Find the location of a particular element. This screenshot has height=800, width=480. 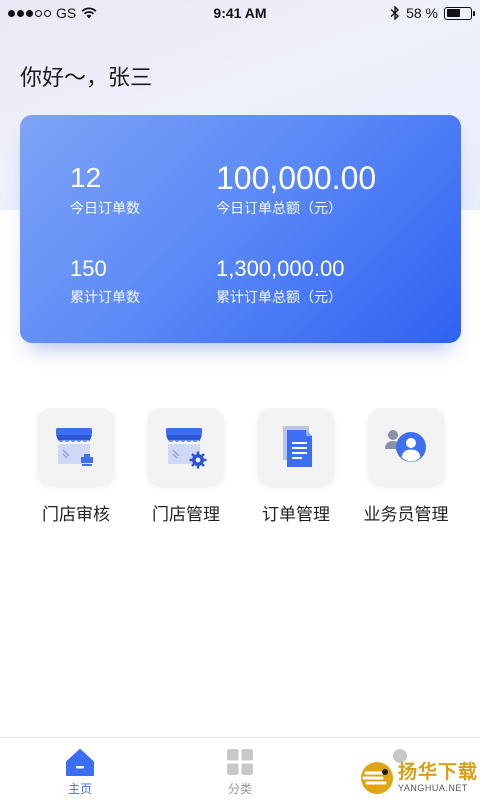

salesperson-icon is located at coordinates (405, 446).